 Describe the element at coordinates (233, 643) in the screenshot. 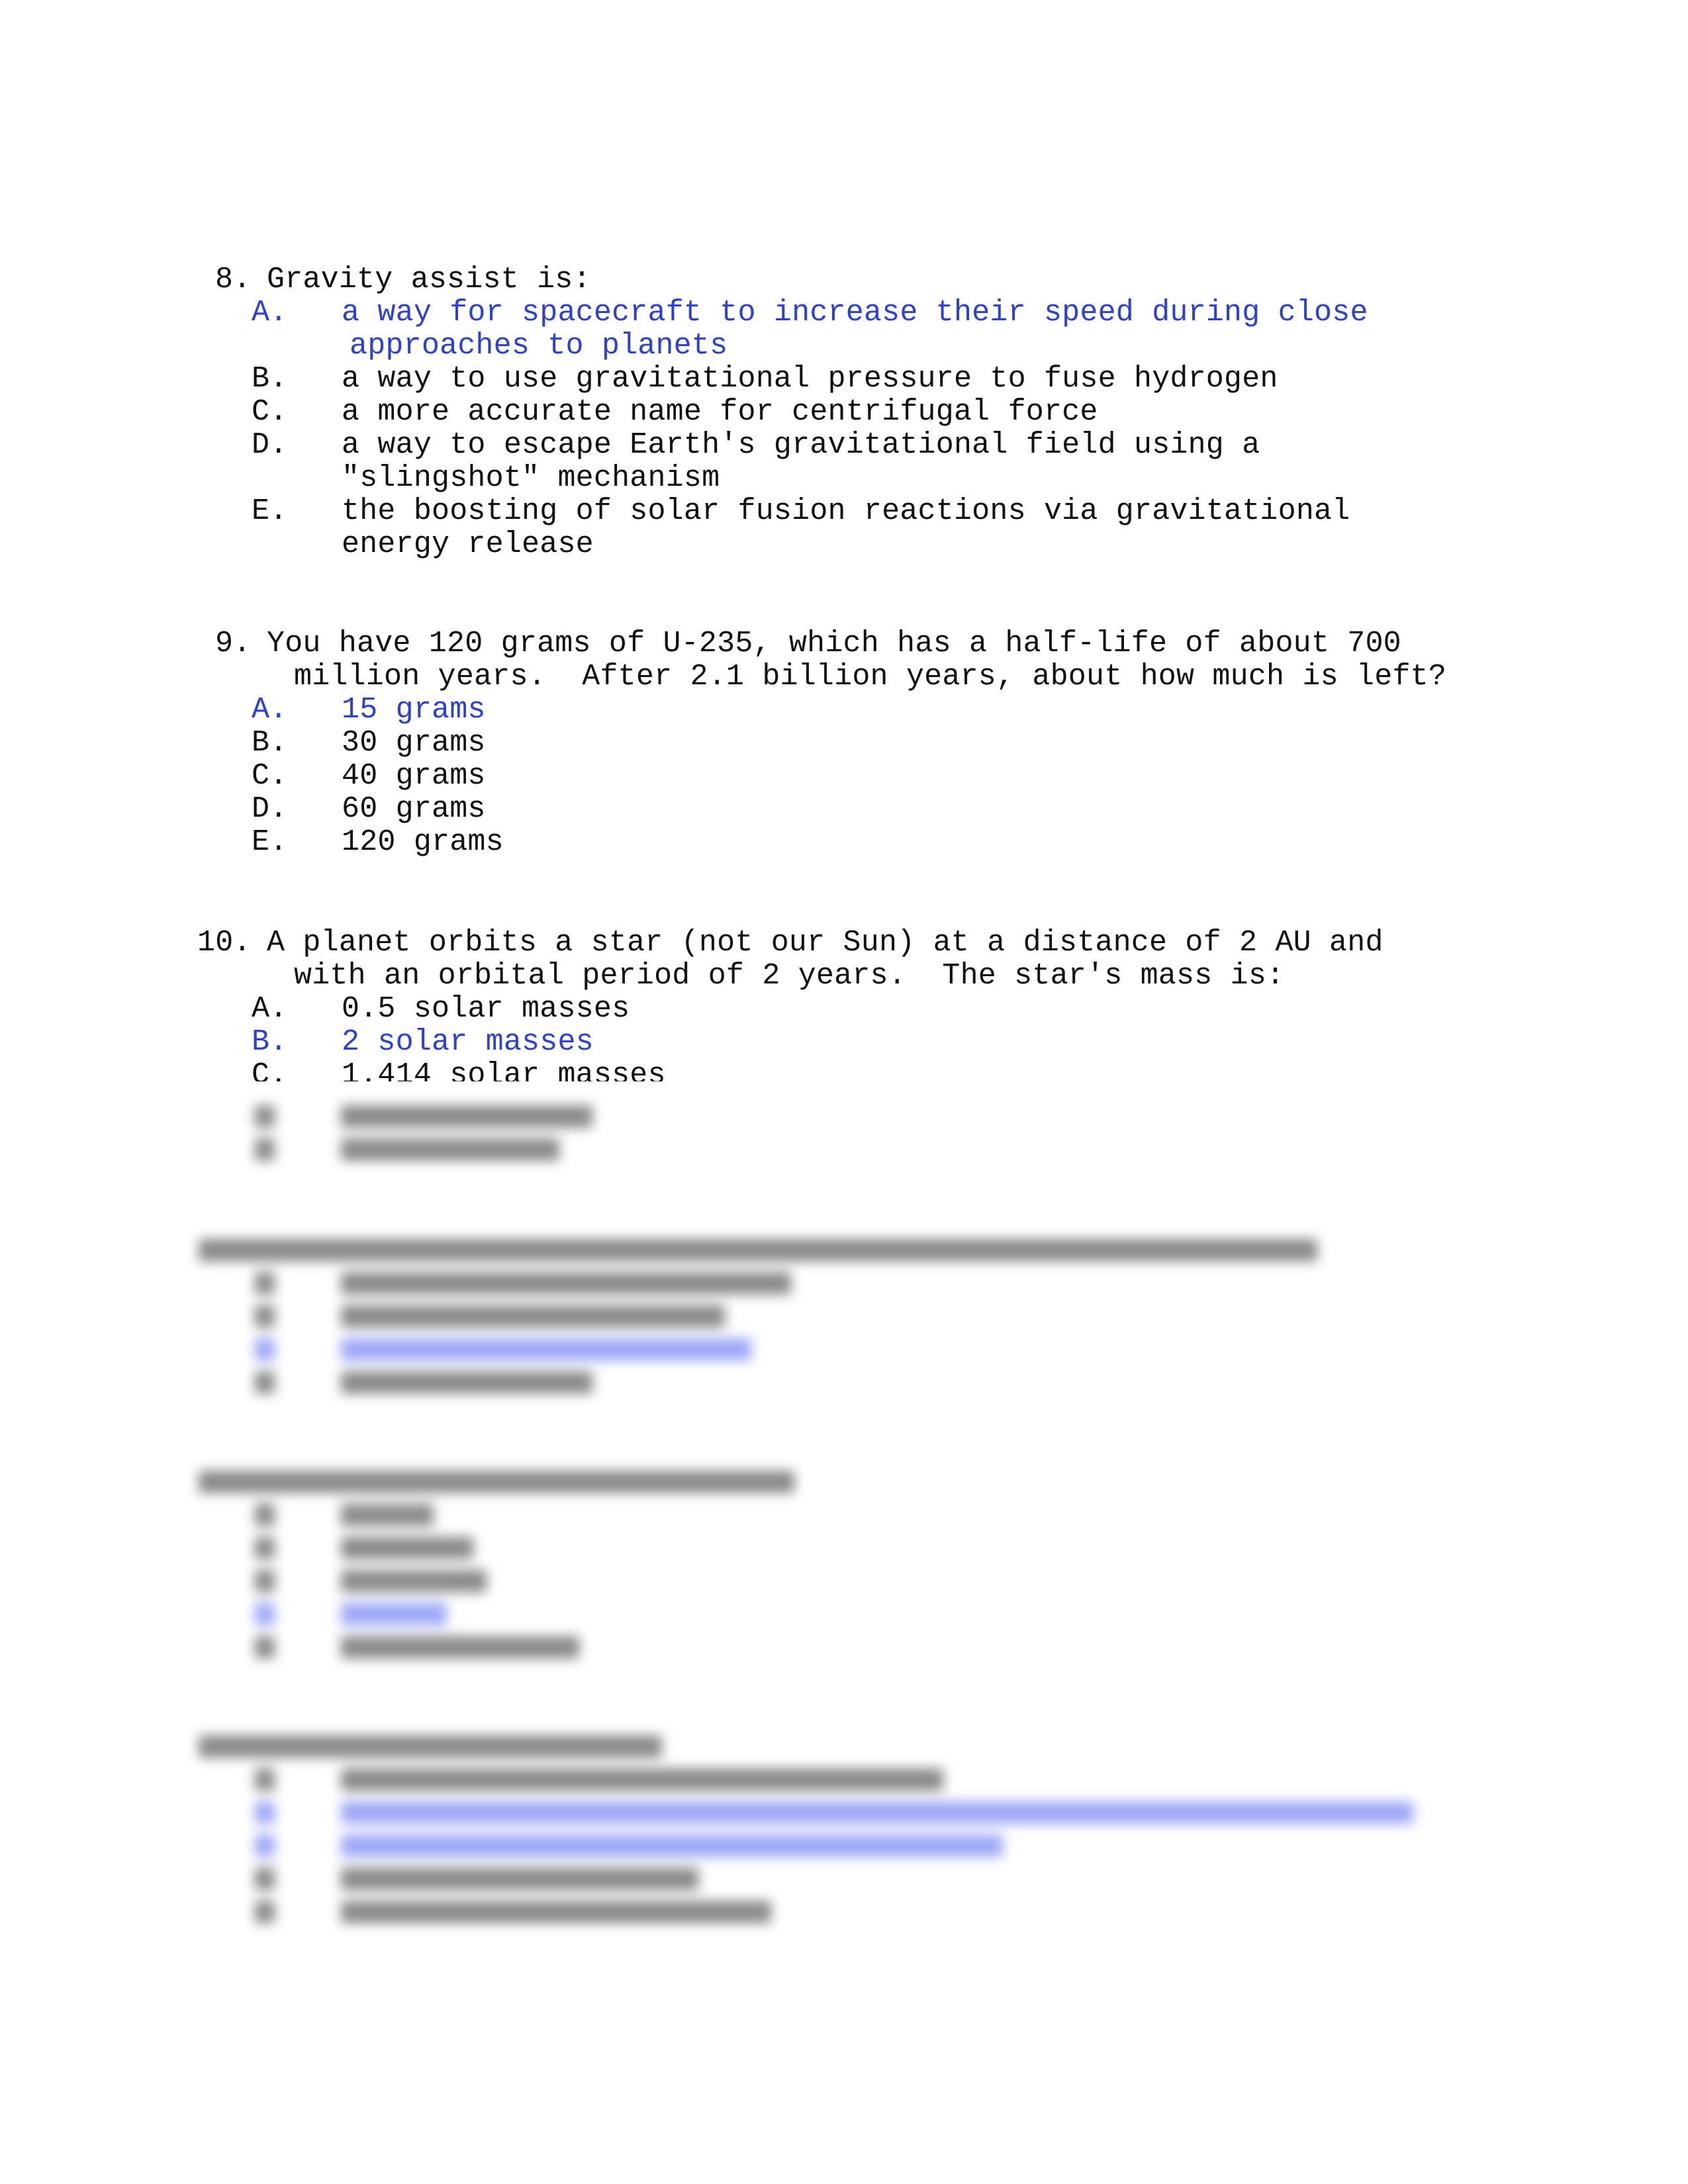

I see `question-number: 9.` at that location.